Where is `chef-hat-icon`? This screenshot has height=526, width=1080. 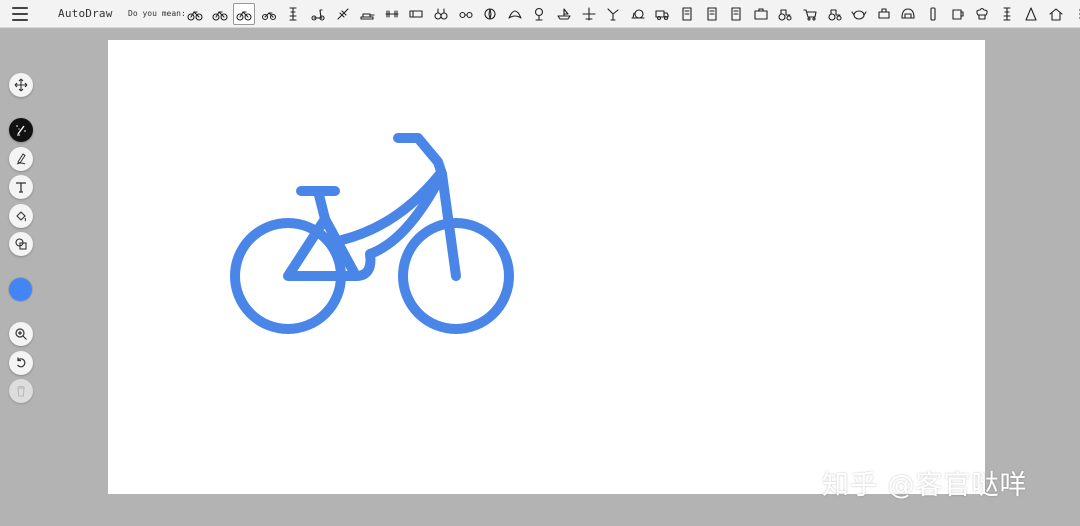 chef-hat-icon is located at coordinates (982, 13).